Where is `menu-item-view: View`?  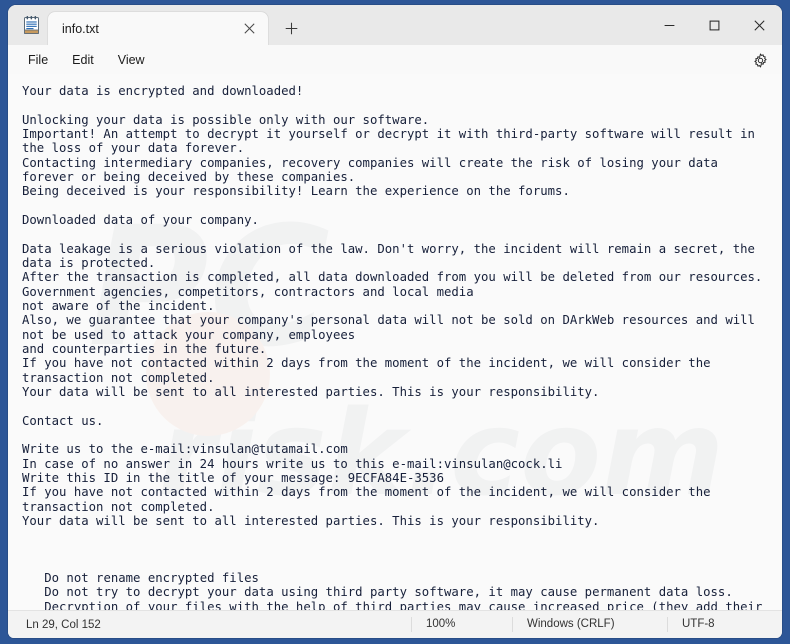
menu-item-view: View is located at coordinates (131, 60).